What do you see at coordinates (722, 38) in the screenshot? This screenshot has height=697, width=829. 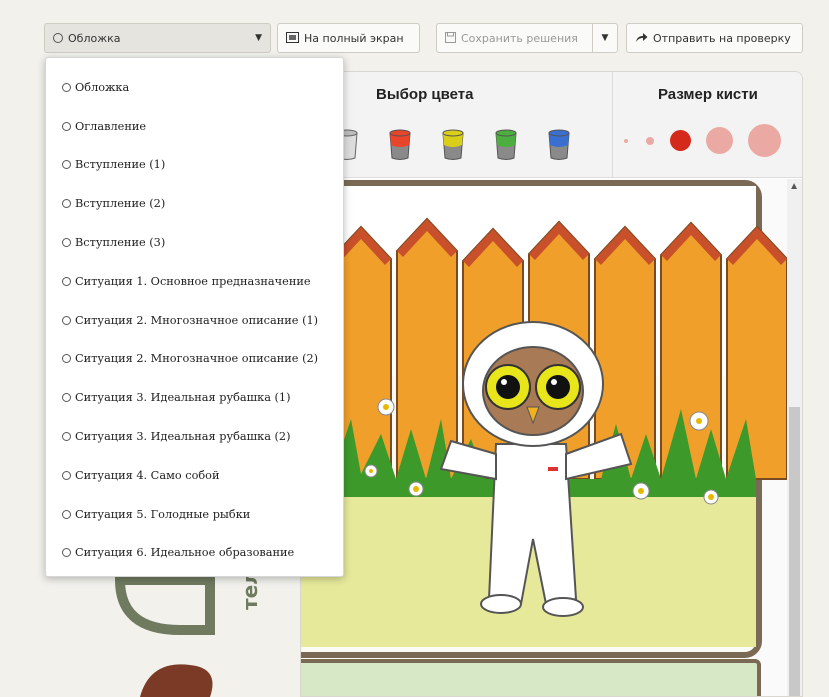 I see `submit-label: Отправить на проверку` at bounding box center [722, 38].